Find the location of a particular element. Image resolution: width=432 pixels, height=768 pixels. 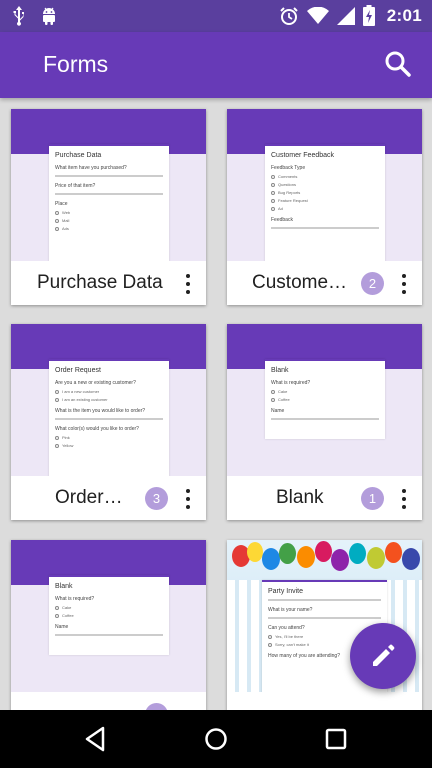

preview-question: Feedback Type is located at coordinates (288, 168).